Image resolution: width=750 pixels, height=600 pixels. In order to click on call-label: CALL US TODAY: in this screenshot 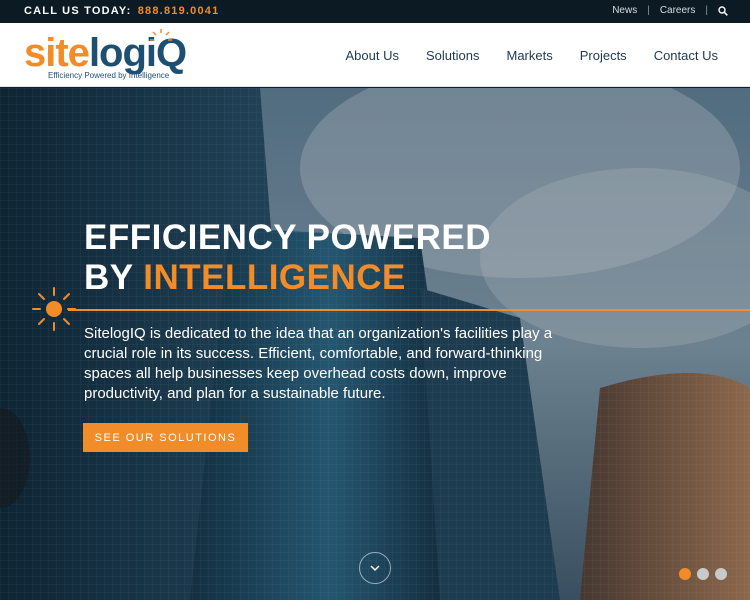, I will do `click(78, 11)`.